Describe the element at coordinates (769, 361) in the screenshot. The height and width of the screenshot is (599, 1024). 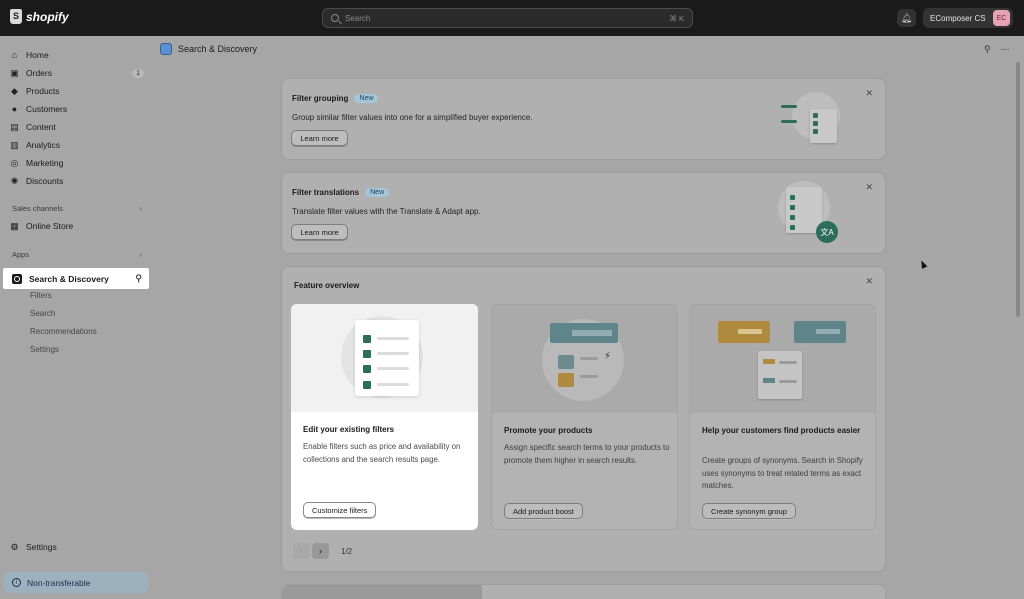
I see `shoe-icon` at that location.